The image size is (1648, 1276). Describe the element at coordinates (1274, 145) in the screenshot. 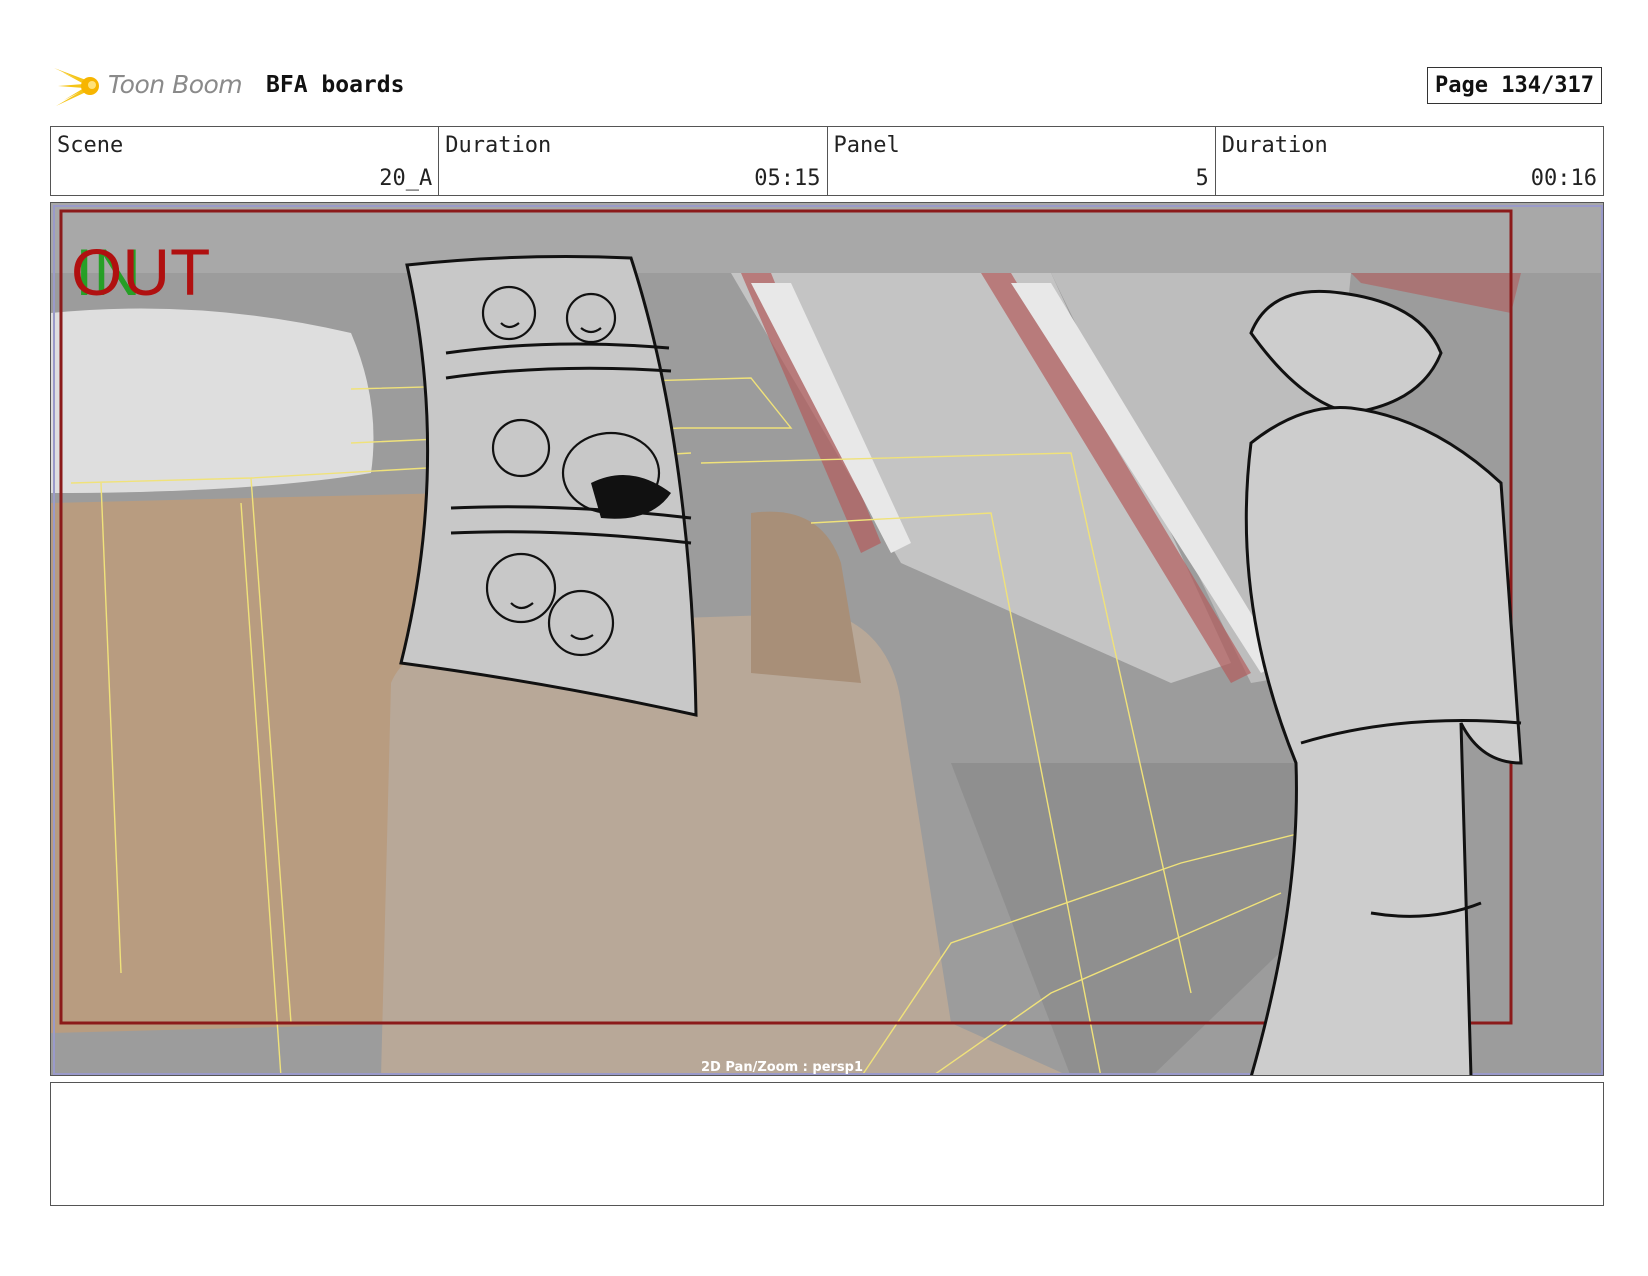

I see `panel-duration-label: Duration` at that location.